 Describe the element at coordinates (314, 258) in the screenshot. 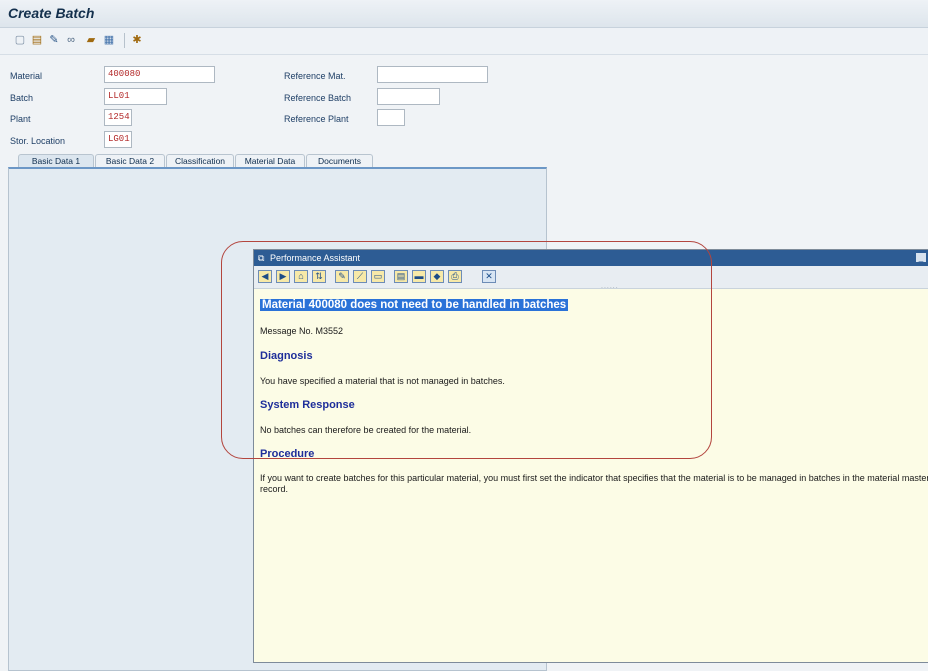

I see `assistant-title: Performance Assistant` at that location.